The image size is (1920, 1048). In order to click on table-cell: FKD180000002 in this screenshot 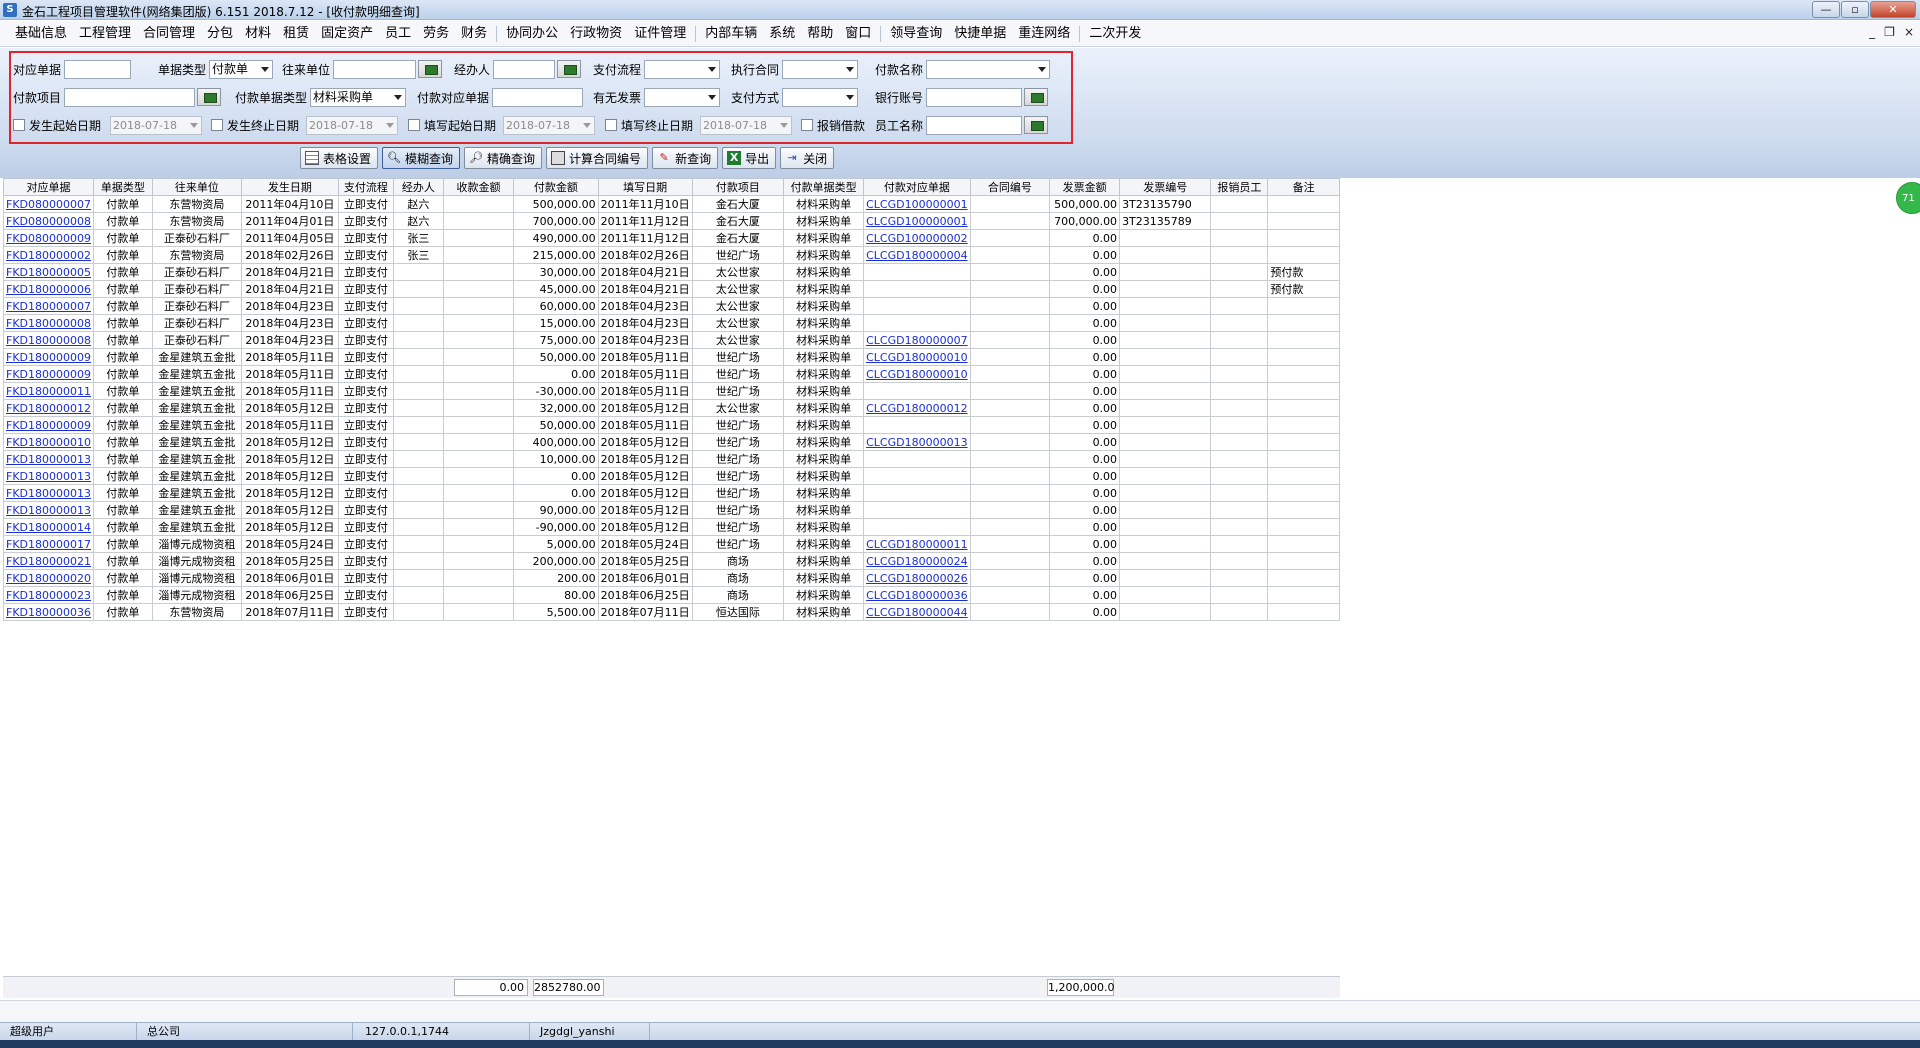, I will do `click(48, 255)`.